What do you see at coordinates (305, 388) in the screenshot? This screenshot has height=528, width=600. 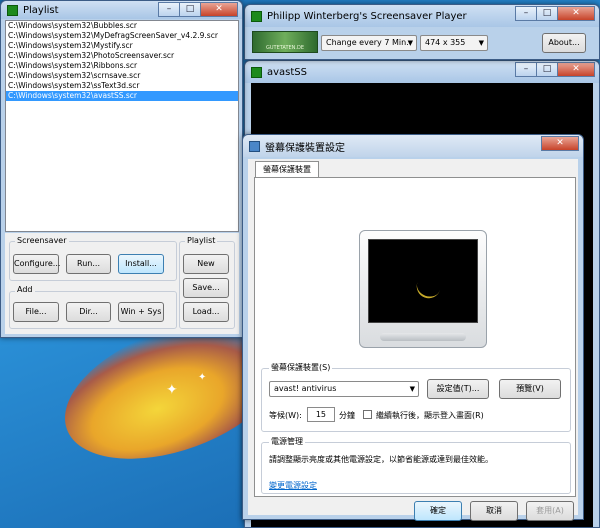 I see `screensaver-value: avast! antivirus` at bounding box center [305, 388].